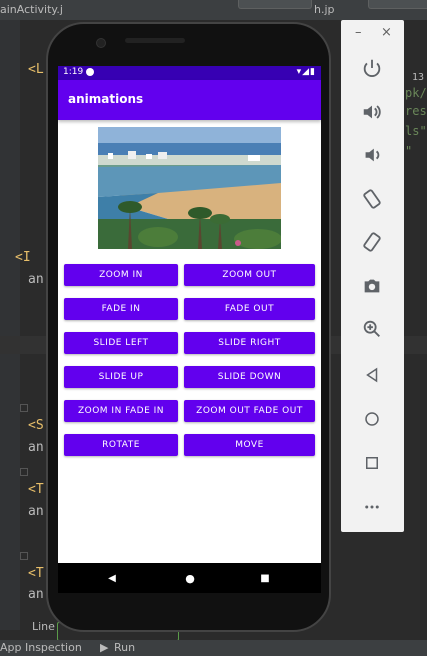 This screenshot has height=656, width=427. I want to click on code-tag: <S, so click(36, 425).